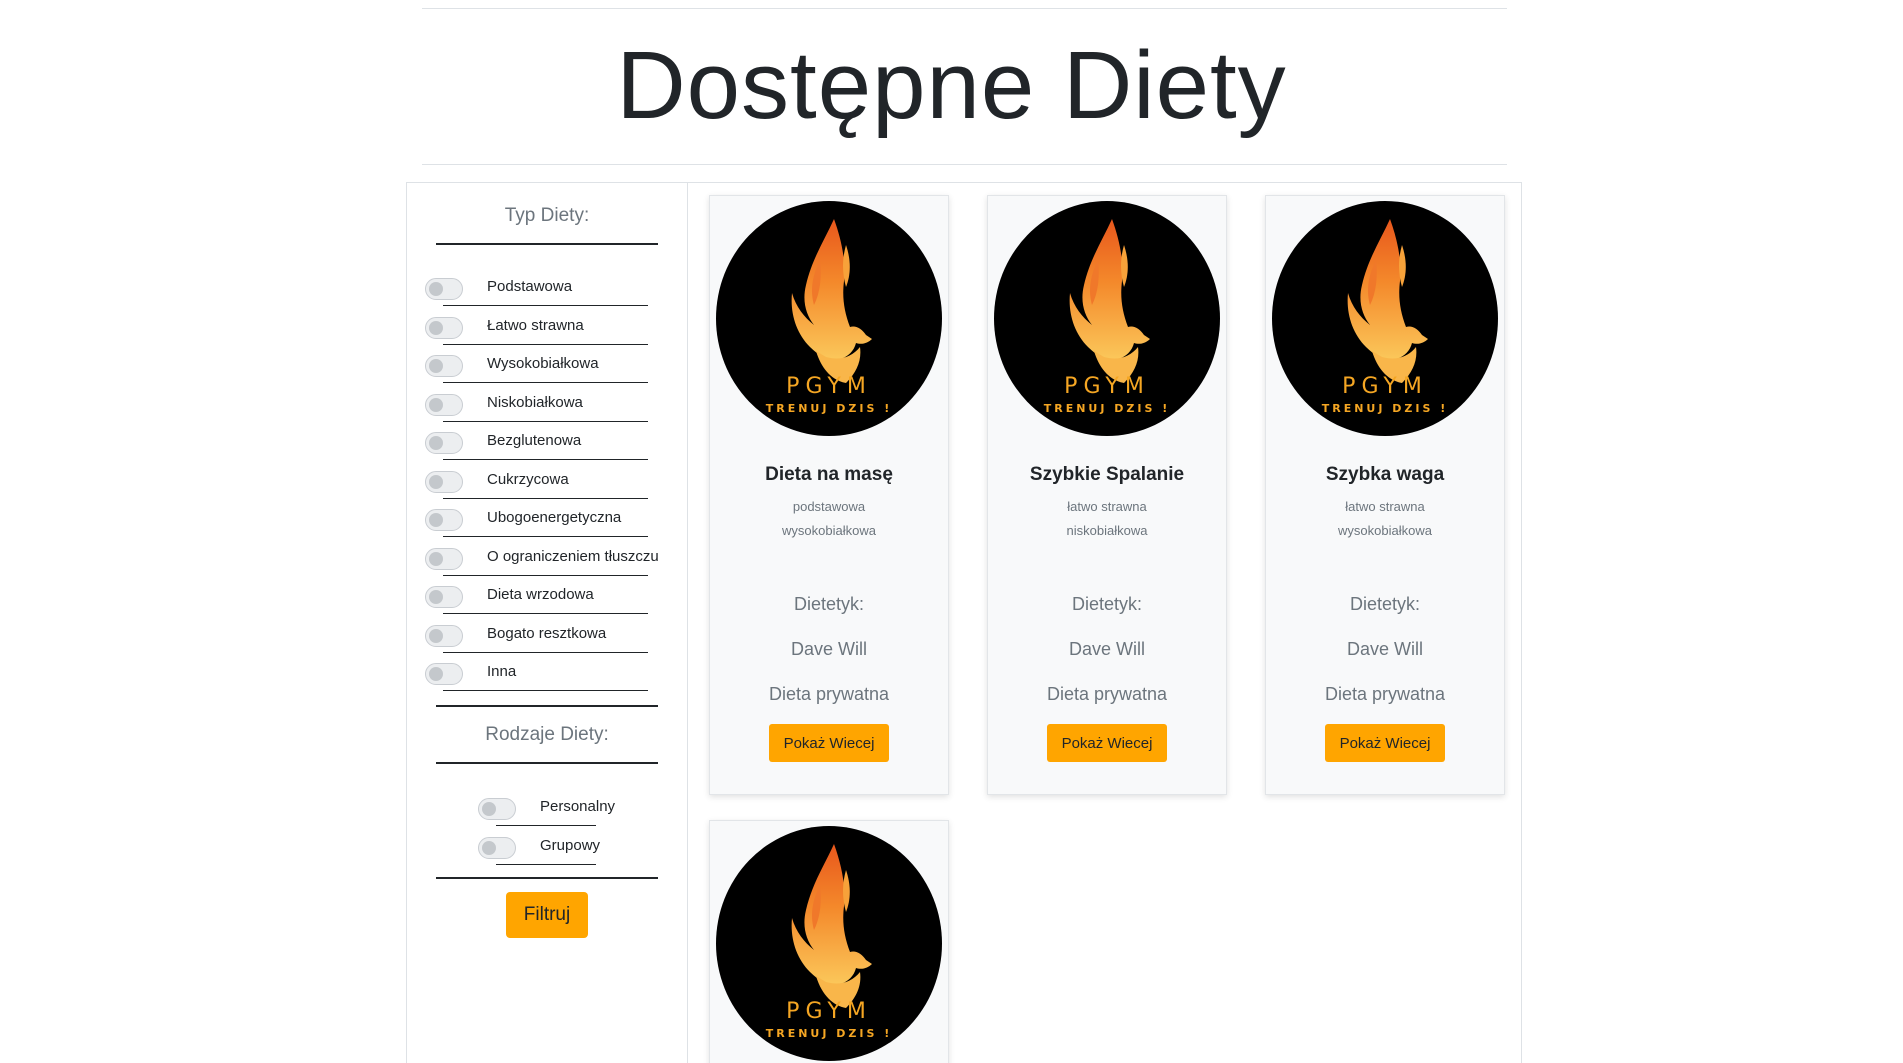  Describe the element at coordinates (547, 915) in the screenshot. I see `filter-button: Filtruj` at that location.